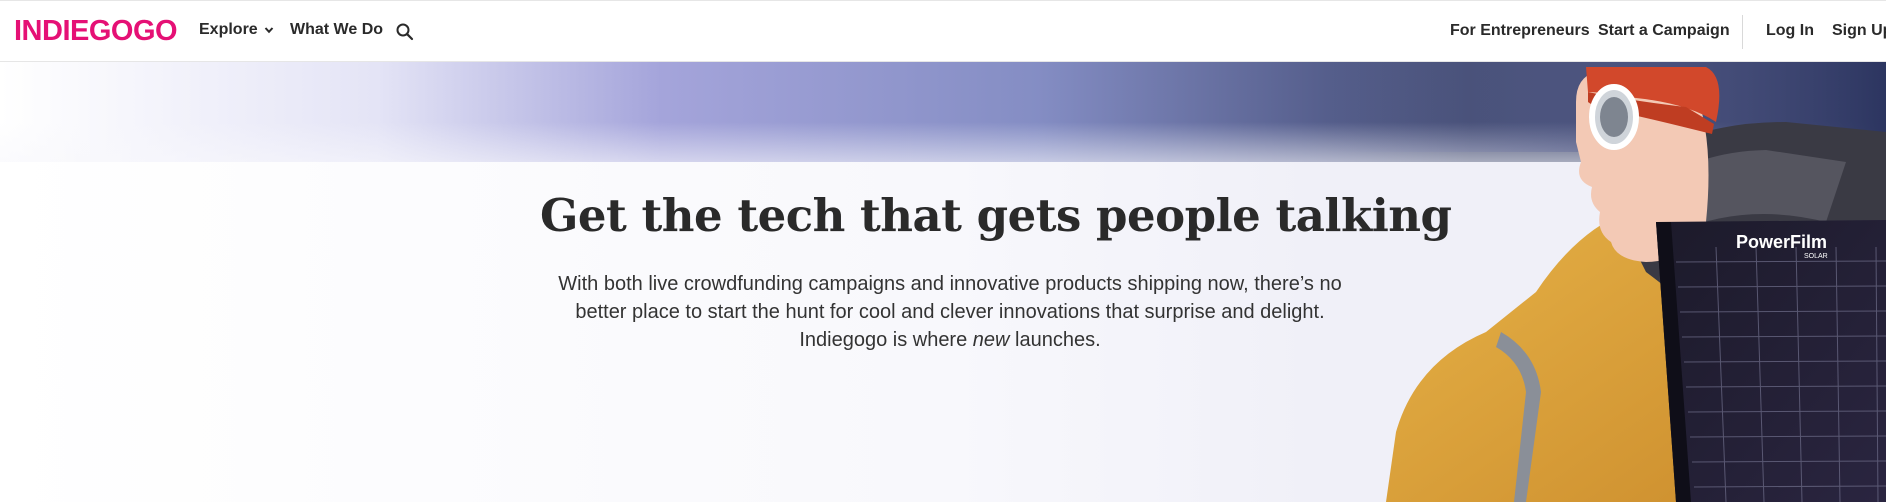  What do you see at coordinates (1816, 256) in the screenshot?
I see `powerfilm-brand-subtext: SOLAR` at bounding box center [1816, 256].